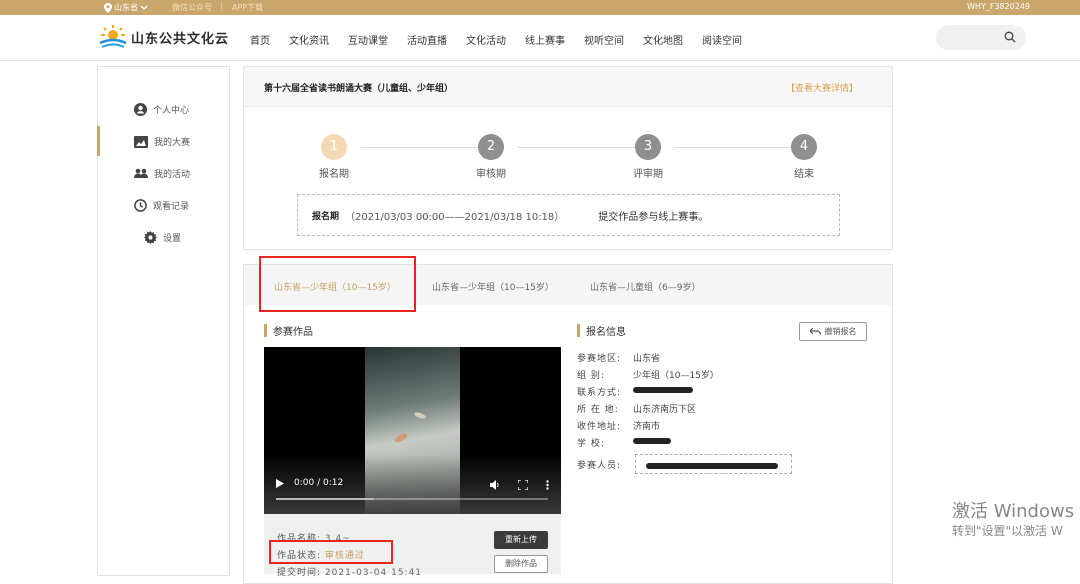  What do you see at coordinates (624, 442) in the screenshot?
I see `info-row-school: 学 校:` at bounding box center [624, 442].